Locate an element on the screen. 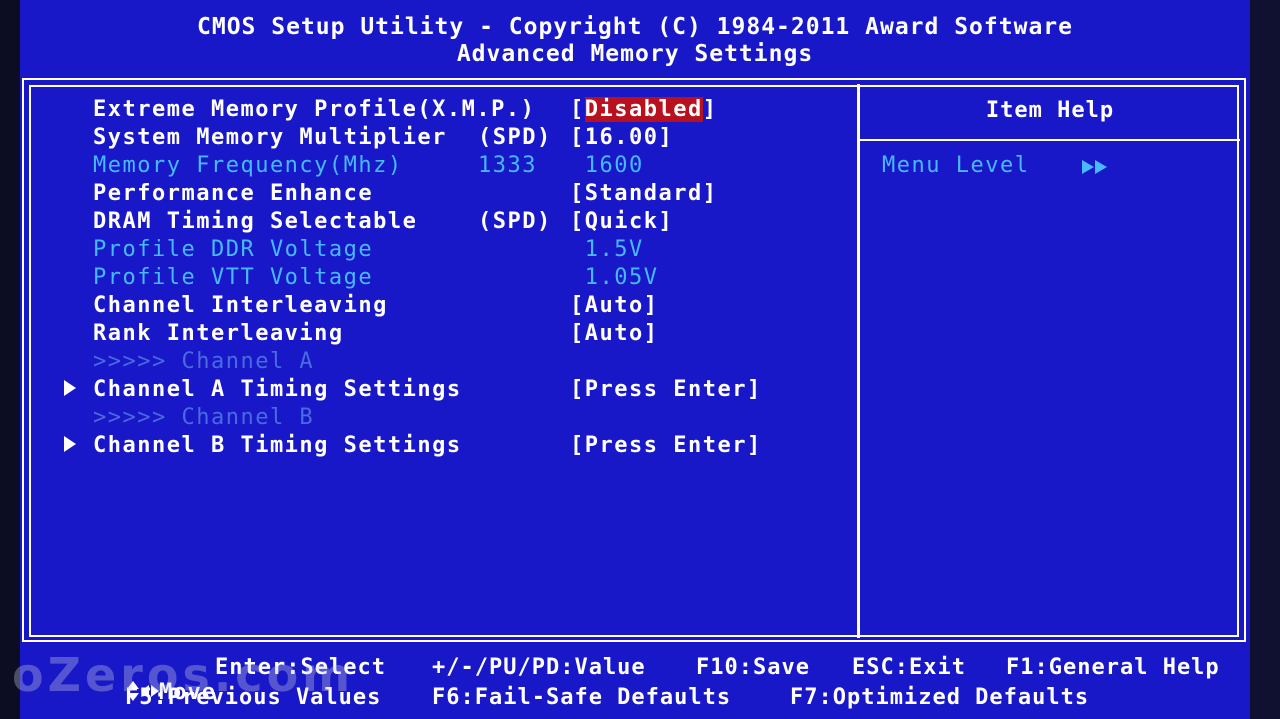  footer-optimized-defaults: F7:Optimized Defaults is located at coordinates (940, 697).